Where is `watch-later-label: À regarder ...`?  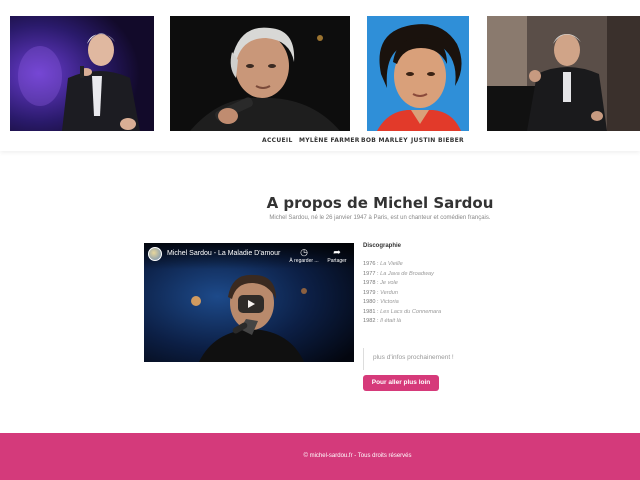 watch-later-label: À regarder ... is located at coordinates (304, 261).